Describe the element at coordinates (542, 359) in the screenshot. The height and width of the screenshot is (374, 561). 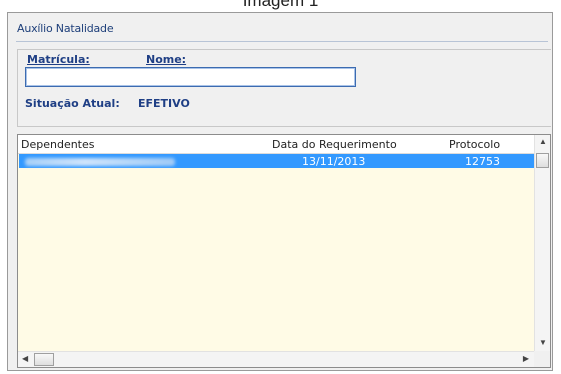
I see `size-grip-icon` at that location.